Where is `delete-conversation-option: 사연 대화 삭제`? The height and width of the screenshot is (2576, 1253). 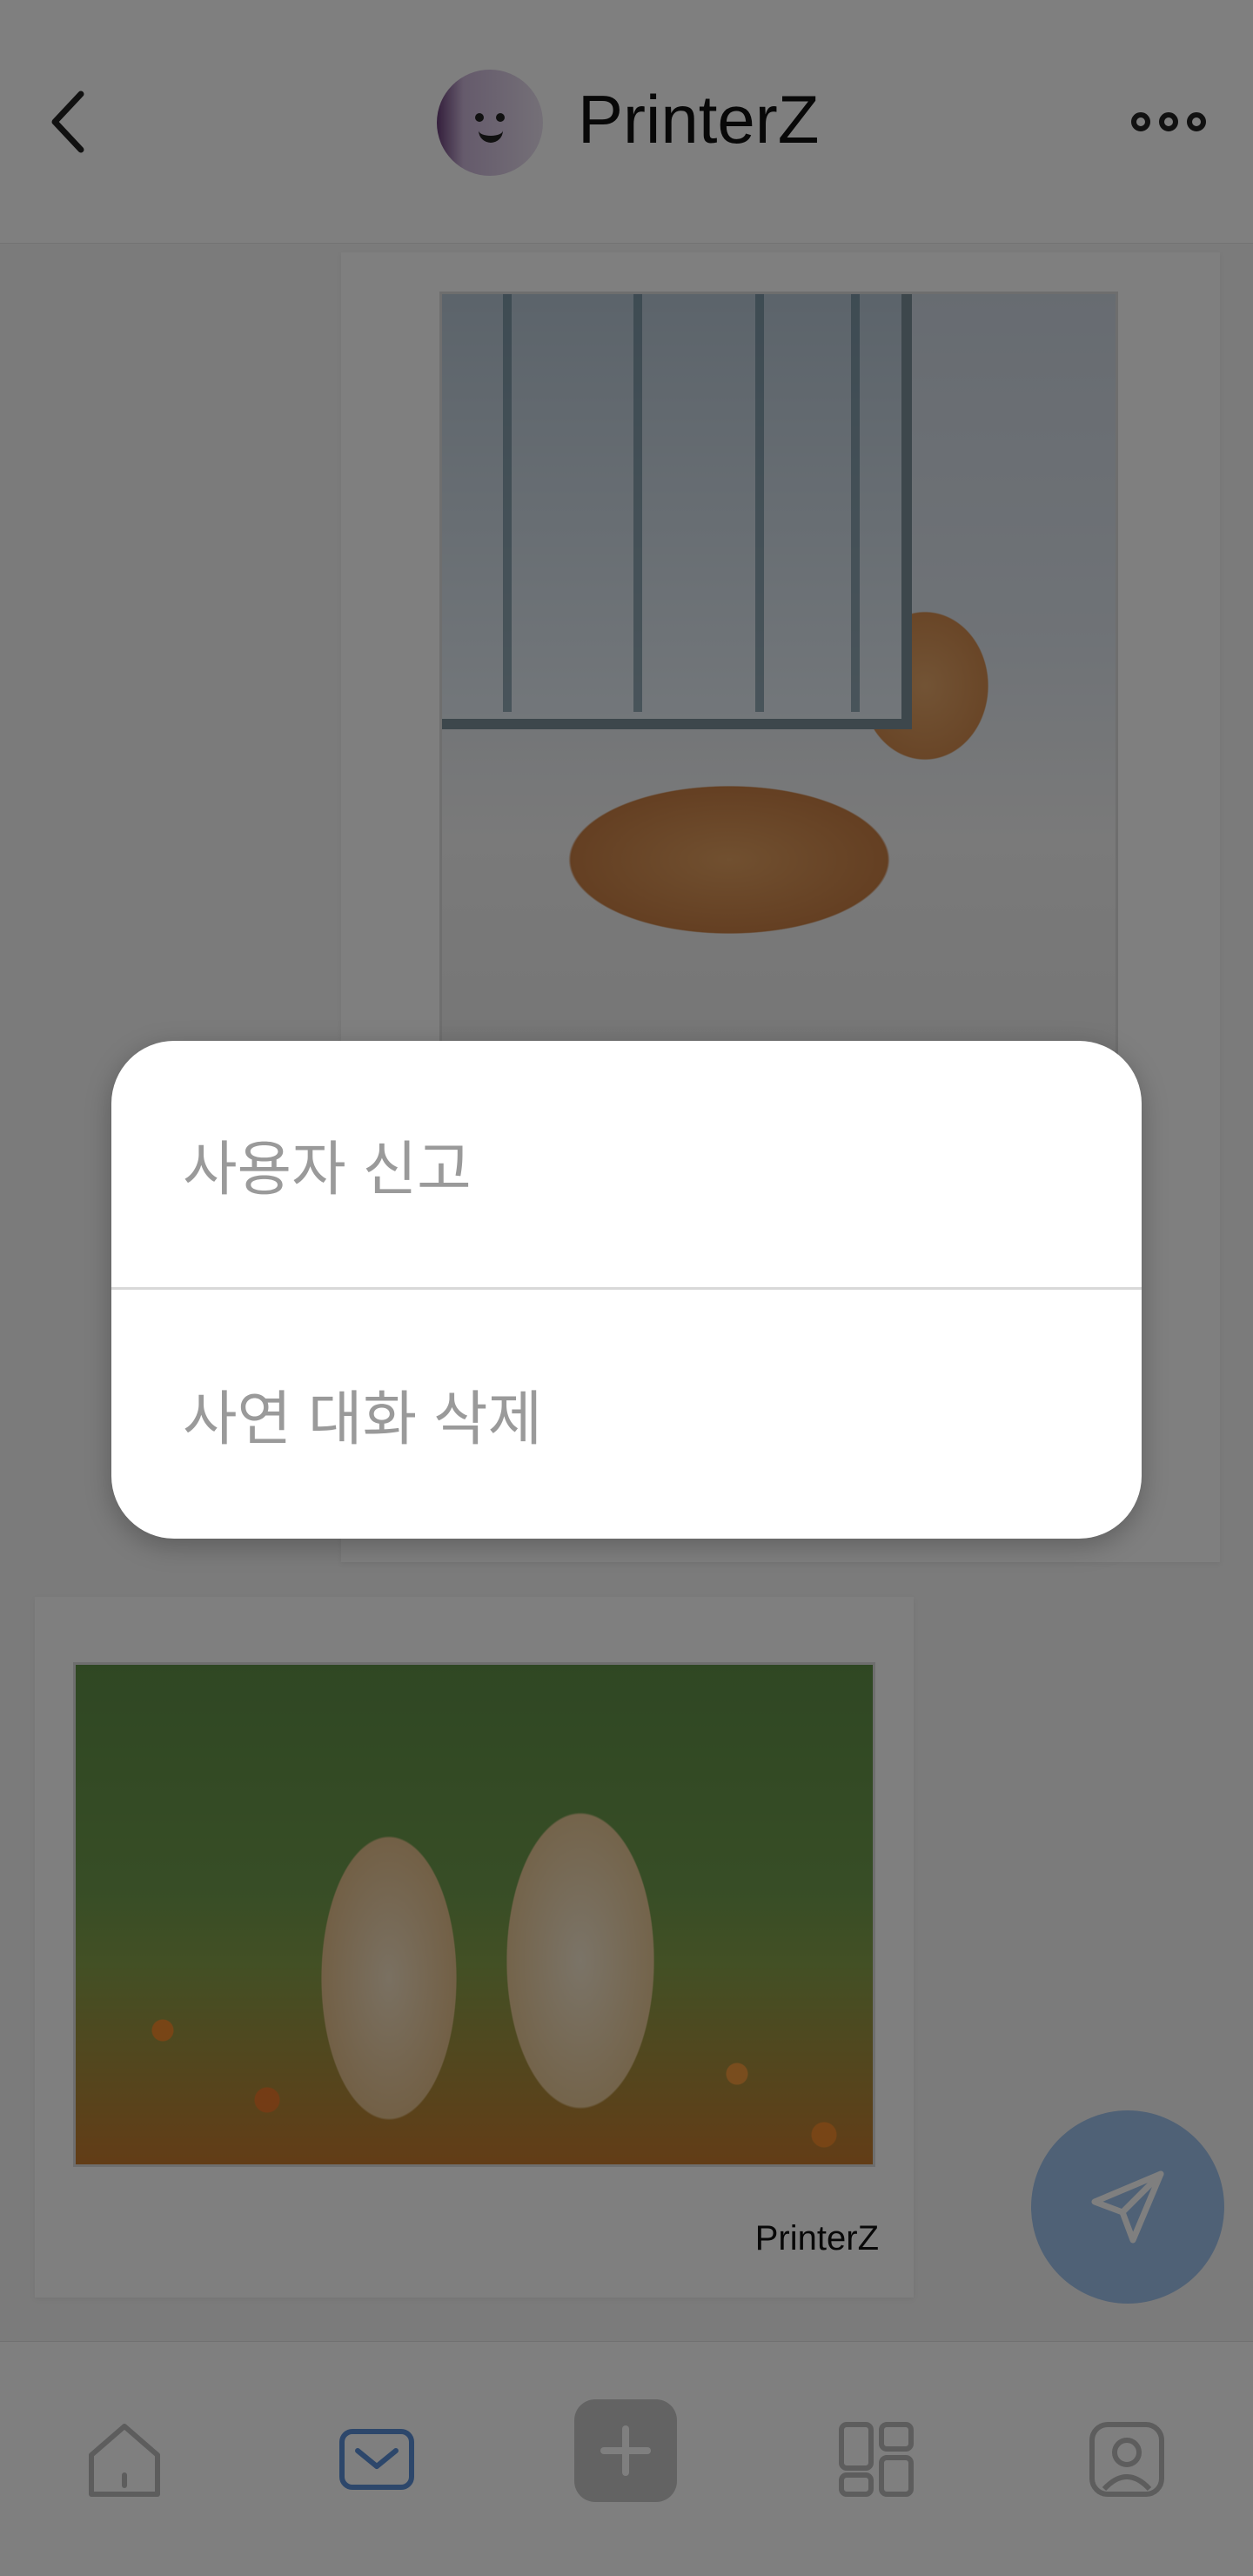
delete-conversation-option: 사연 대화 삭제 is located at coordinates (626, 1413).